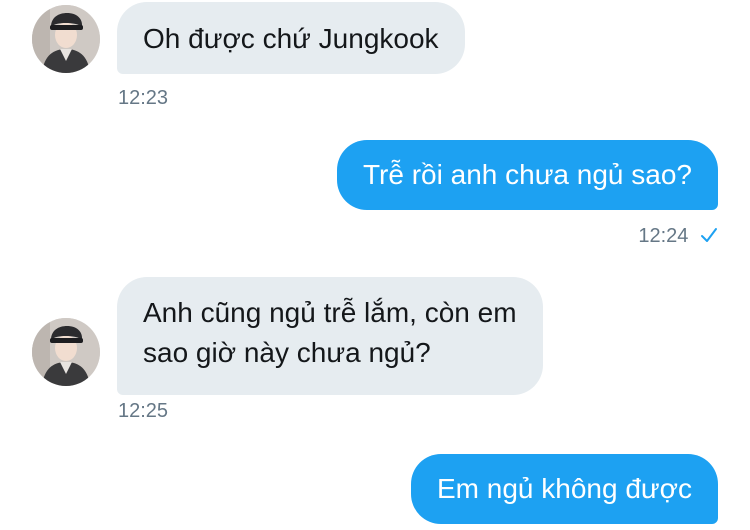  I want to click on check-icon, so click(709, 237).